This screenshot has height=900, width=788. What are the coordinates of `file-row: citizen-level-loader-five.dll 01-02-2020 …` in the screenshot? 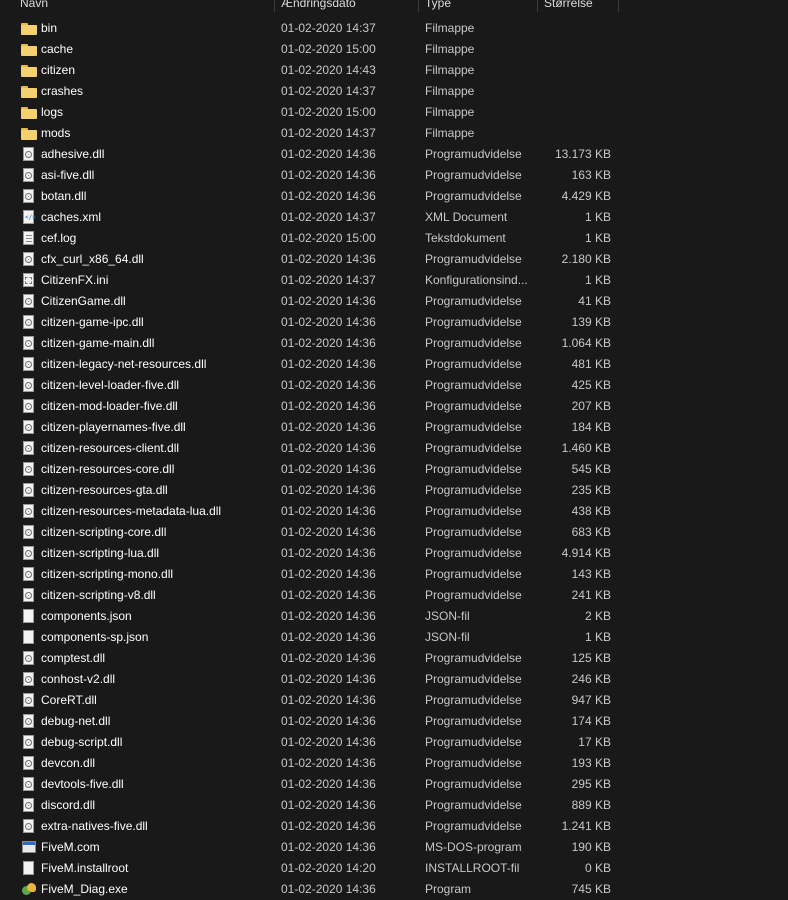 It's located at (394, 385).